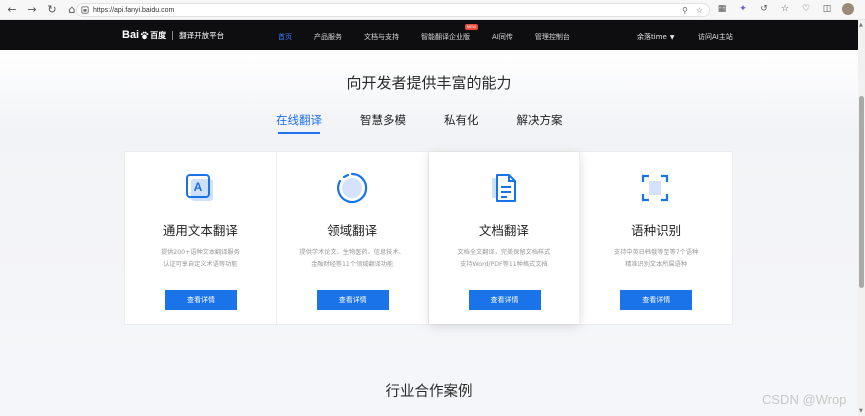  What do you see at coordinates (804, 399) in the screenshot?
I see `watermark: CSDN @Wrop` at bounding box center [804, 399].